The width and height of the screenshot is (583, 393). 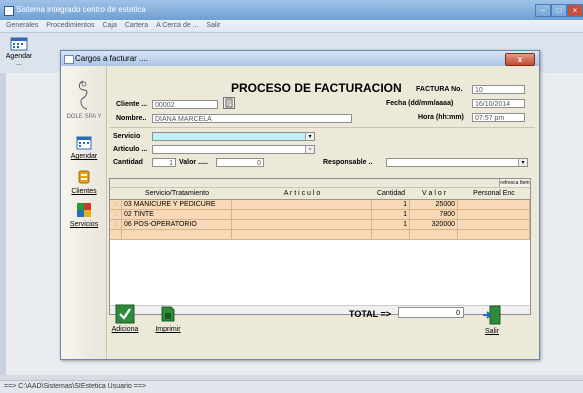 I want to click on side-clientes-label: Clientes, so click(x=84, y=191).